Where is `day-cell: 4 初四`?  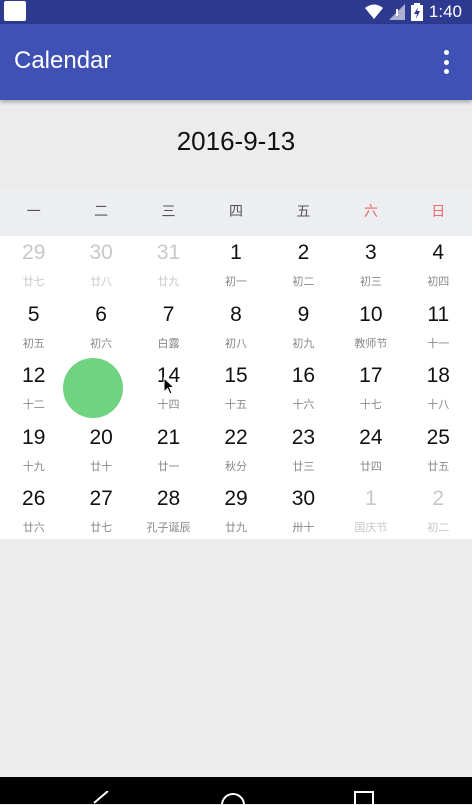 day-cell: 4 初四 is located at coordinates (438, 266).